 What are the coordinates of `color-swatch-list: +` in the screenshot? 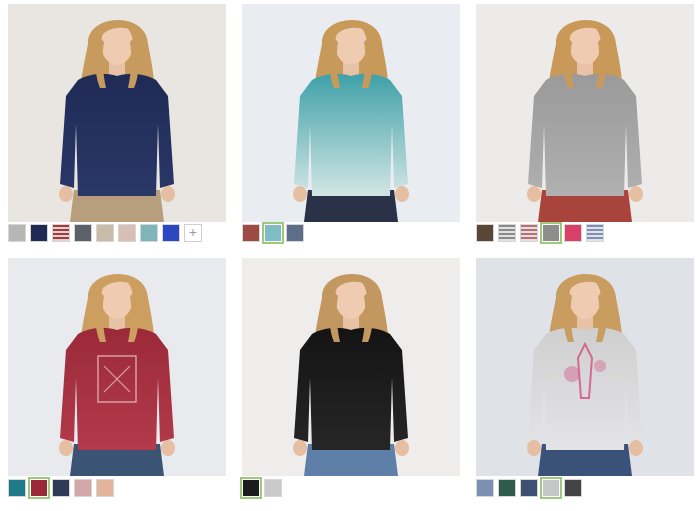 It's located at (105, 233).